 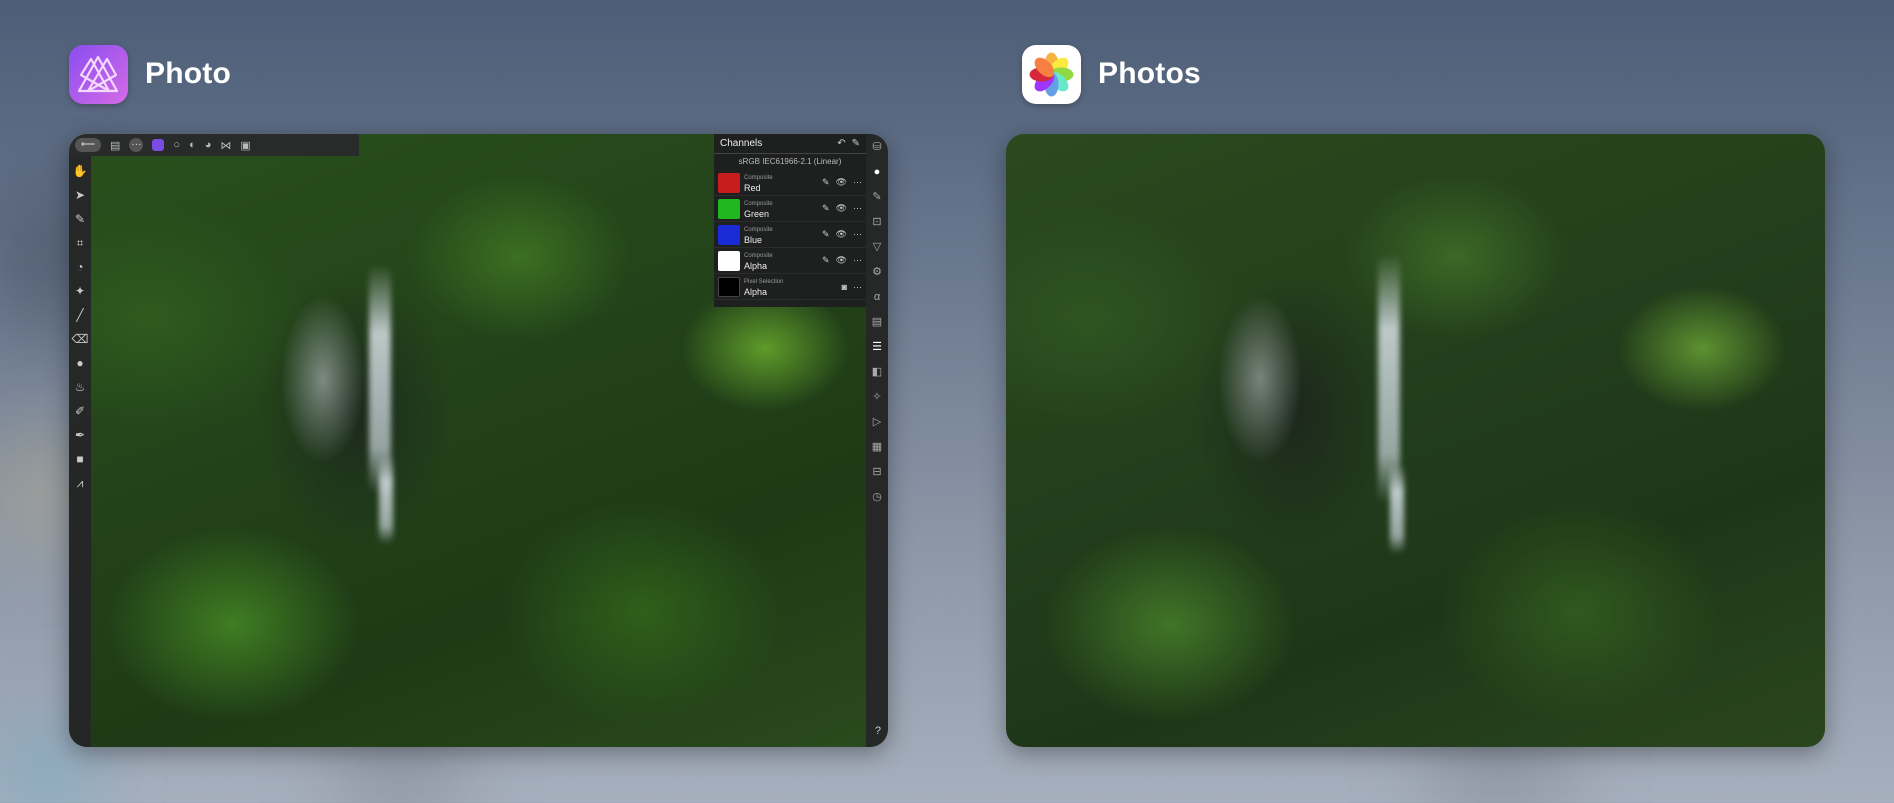 What do you see at coordinates (877, 447) in the screenshot?
I see `swatches-icon: ▦` at bounding box center [877, 447].